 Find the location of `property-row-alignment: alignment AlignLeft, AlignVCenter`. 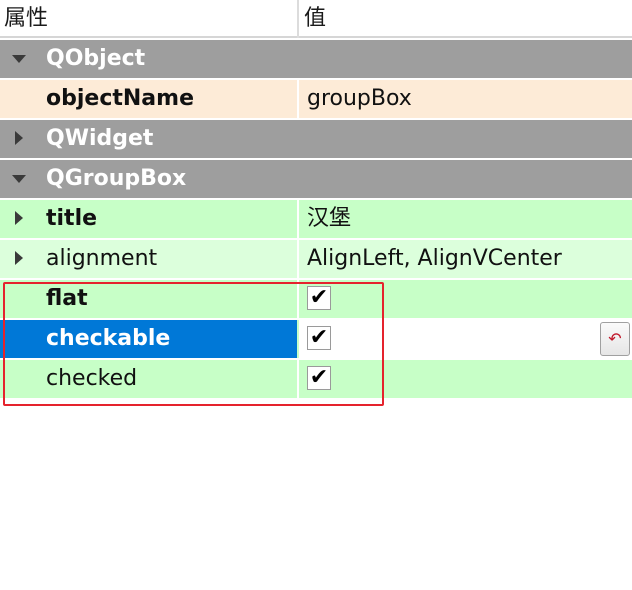

property-row-alignment: alignment AlignLeft, AlignVCenter is located at coordinates (316, 260).